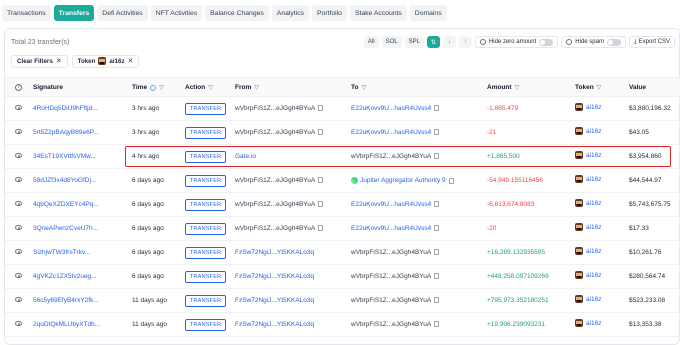 The image size is (680, 345). Describe the element at coordinates (245, 156) in the screenshot. I see `from-address: Gate.io` at that location.